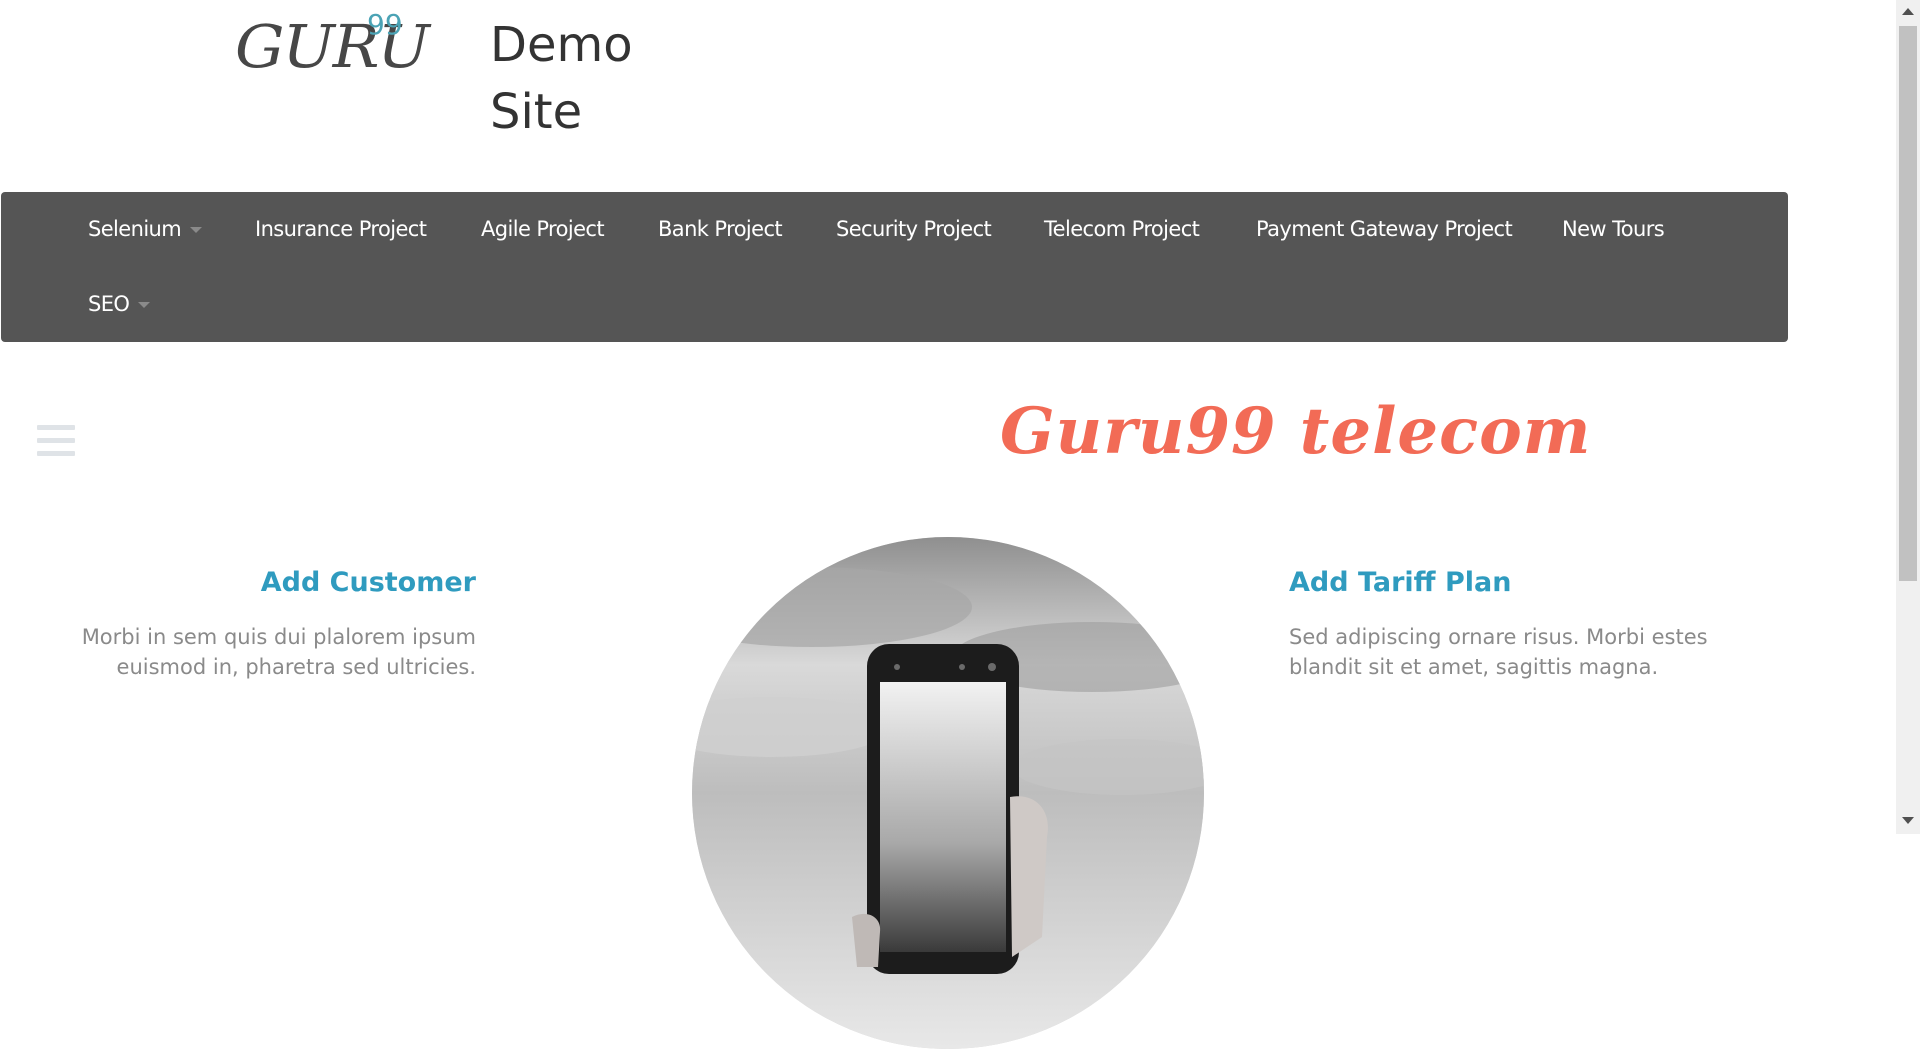  I want to click on nav-item-seo: SEO, so click(119, 304).